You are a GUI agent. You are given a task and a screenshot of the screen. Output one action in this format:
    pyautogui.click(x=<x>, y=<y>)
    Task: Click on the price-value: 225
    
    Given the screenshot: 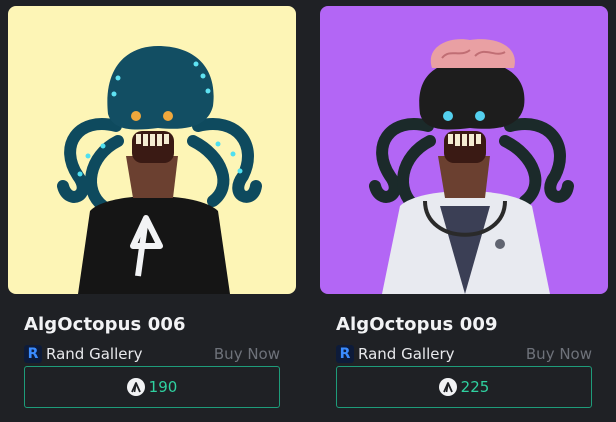 What is the action you would take?
    pyautogui.click(x=475, y=387)
    